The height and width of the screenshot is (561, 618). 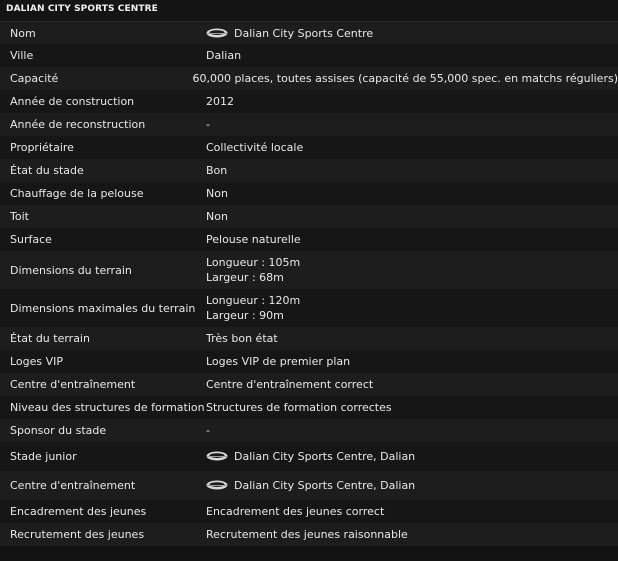 I want to click on label-structures-formation: Niveau des structures de formation, so click(x=107, y=407).